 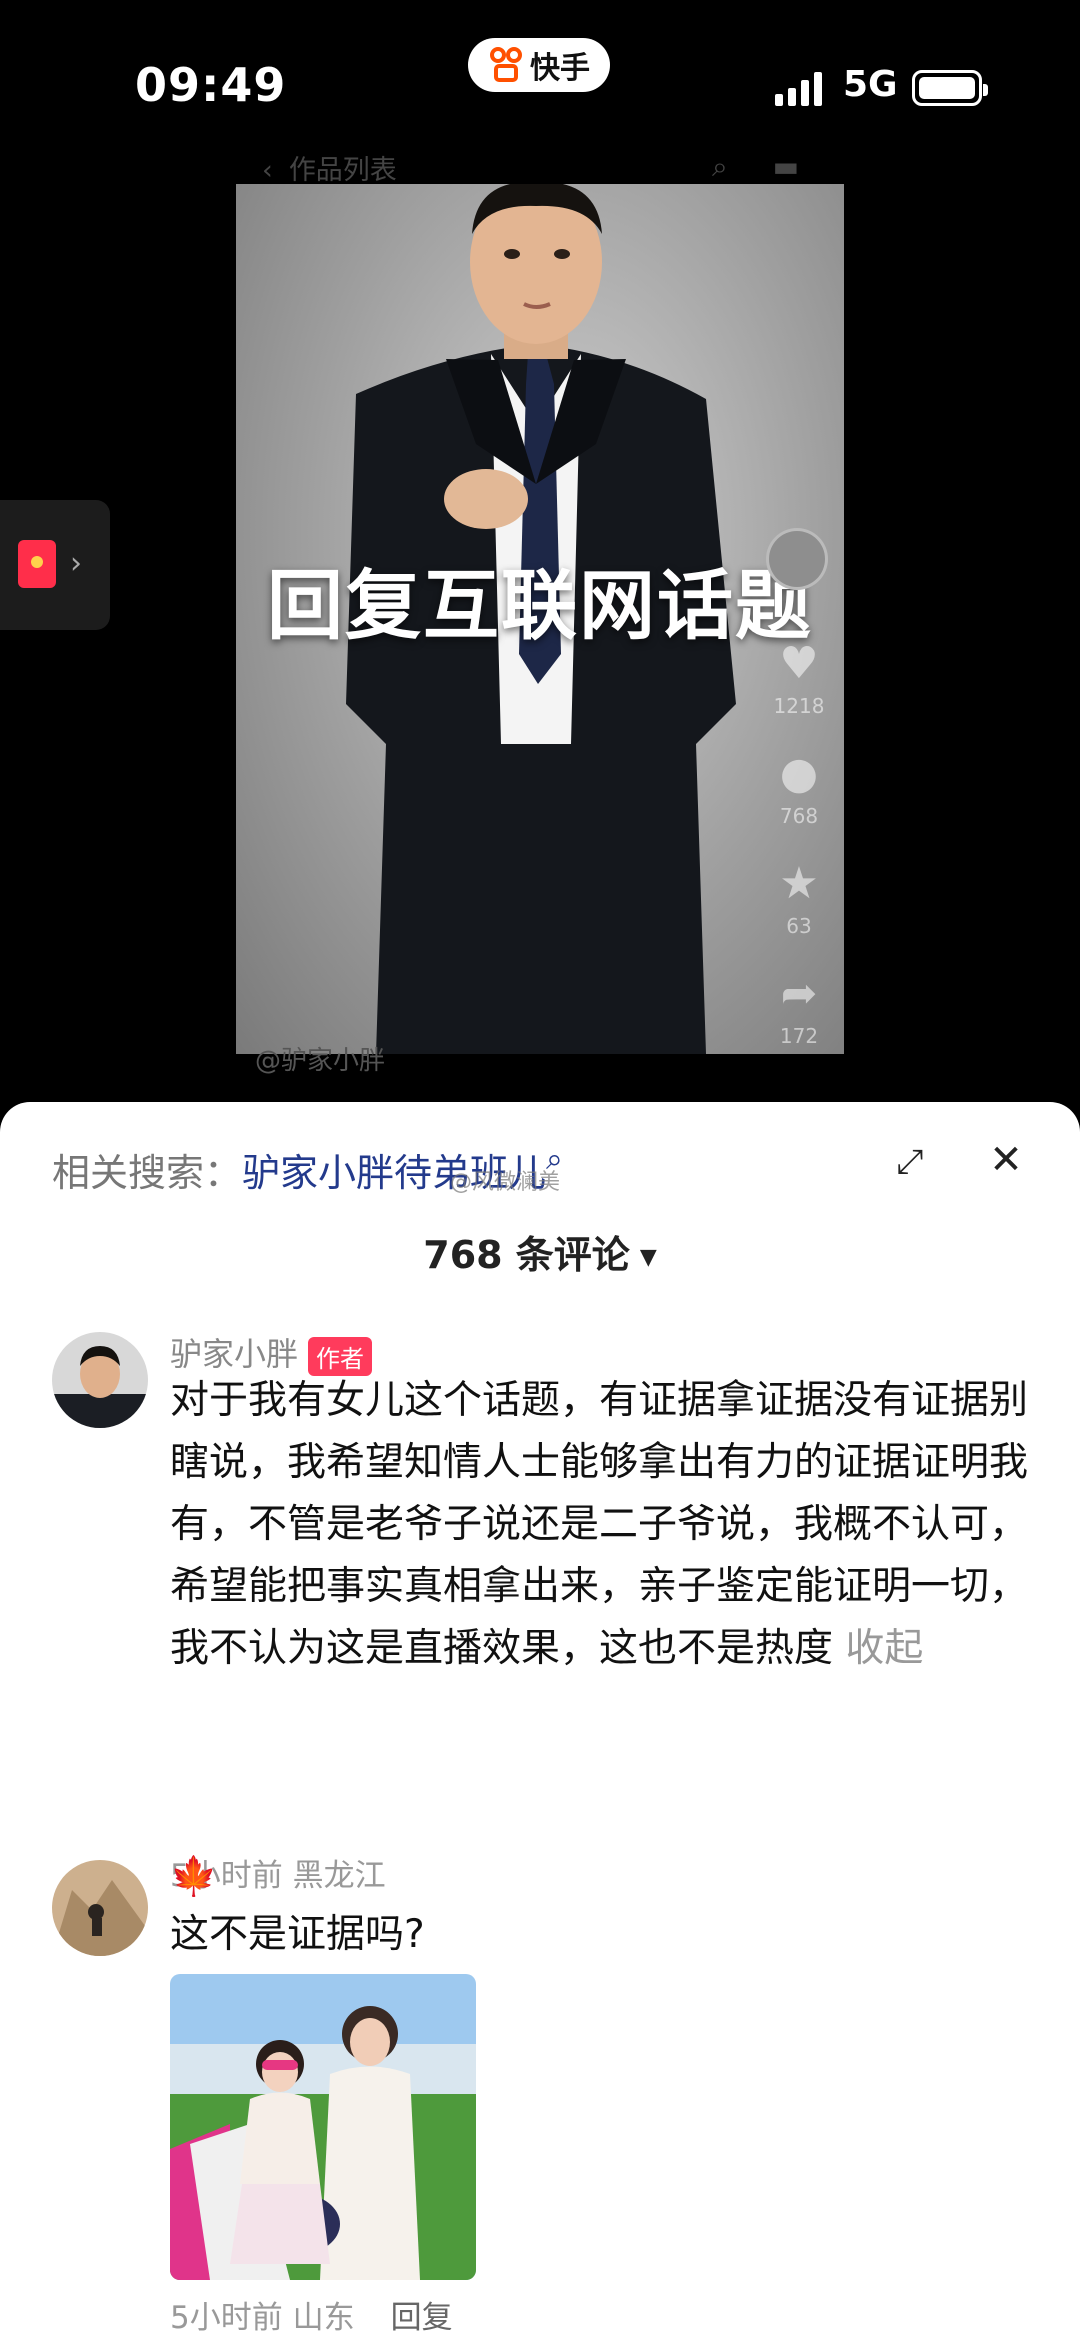 What do you see at coordinates (320, 1058) in the screenshot?
I see `video-author-handle: @驴家小胖` at bounding box center [320, 1058].